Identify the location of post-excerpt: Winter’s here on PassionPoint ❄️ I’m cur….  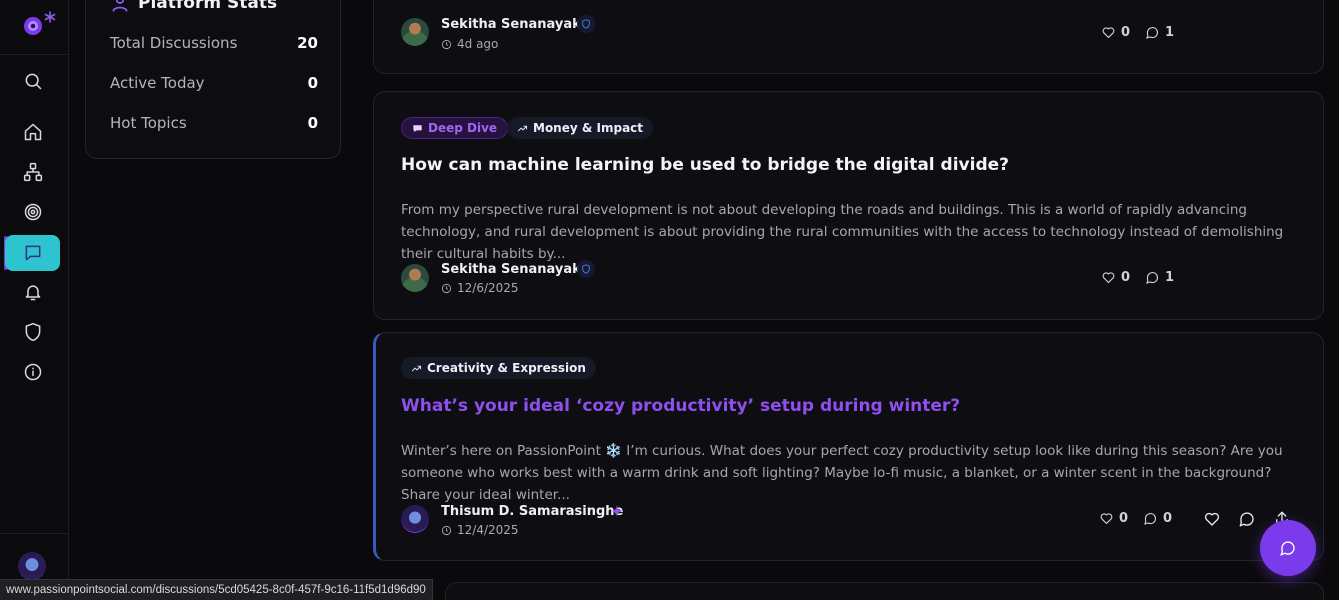
(842, 473).